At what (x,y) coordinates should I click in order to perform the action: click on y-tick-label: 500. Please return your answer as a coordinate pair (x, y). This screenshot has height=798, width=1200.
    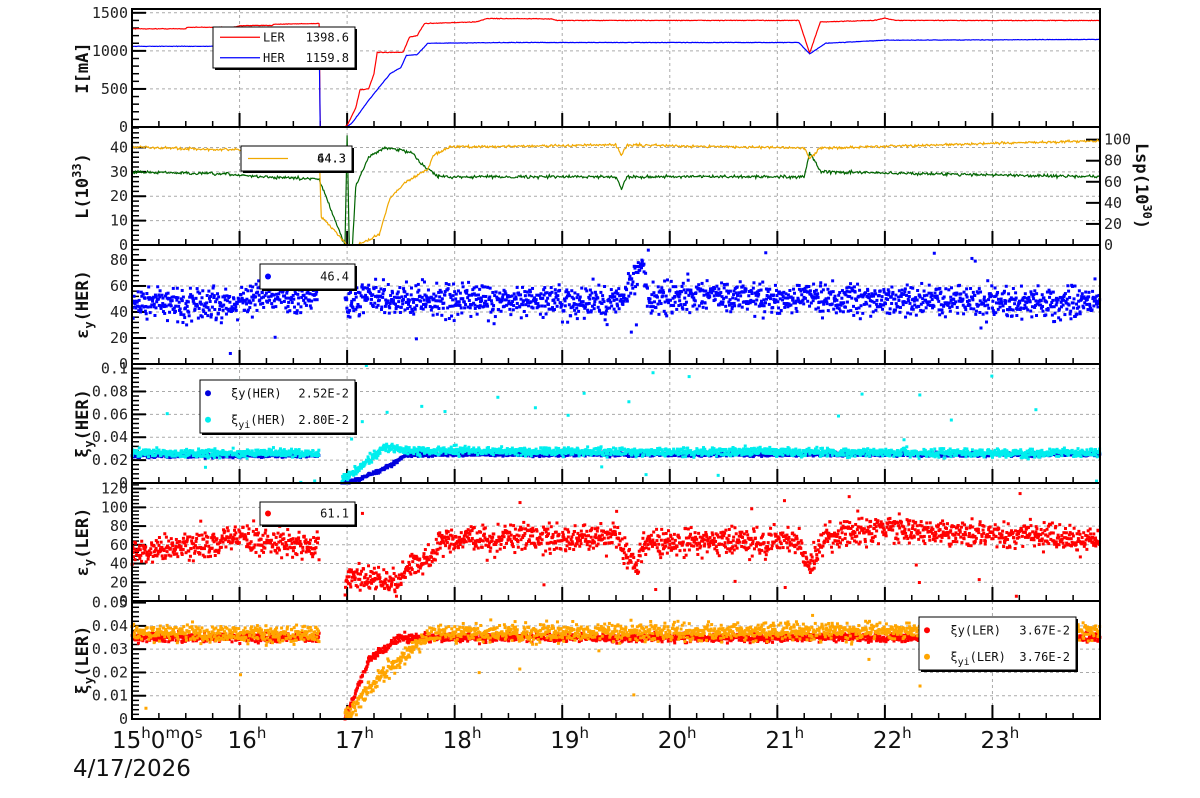
    Looking at the image, I should click on (114, 89).